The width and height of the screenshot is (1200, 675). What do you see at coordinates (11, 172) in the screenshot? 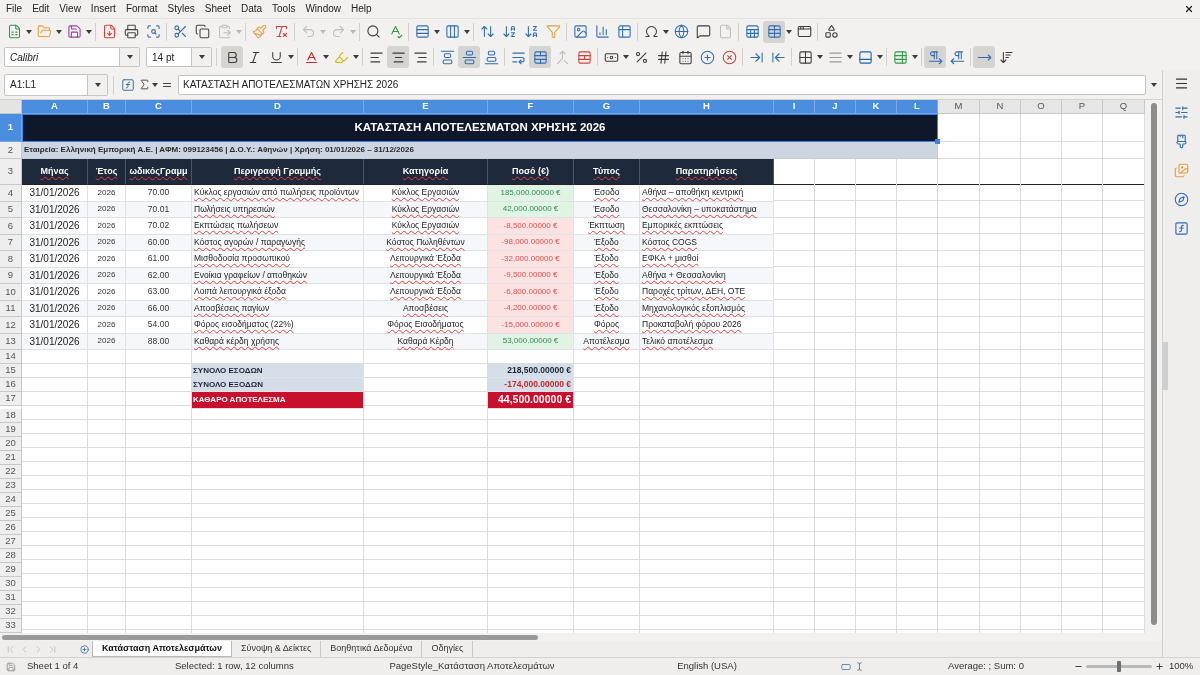
I see `row-header: 3` at bounding box center [11, 172].